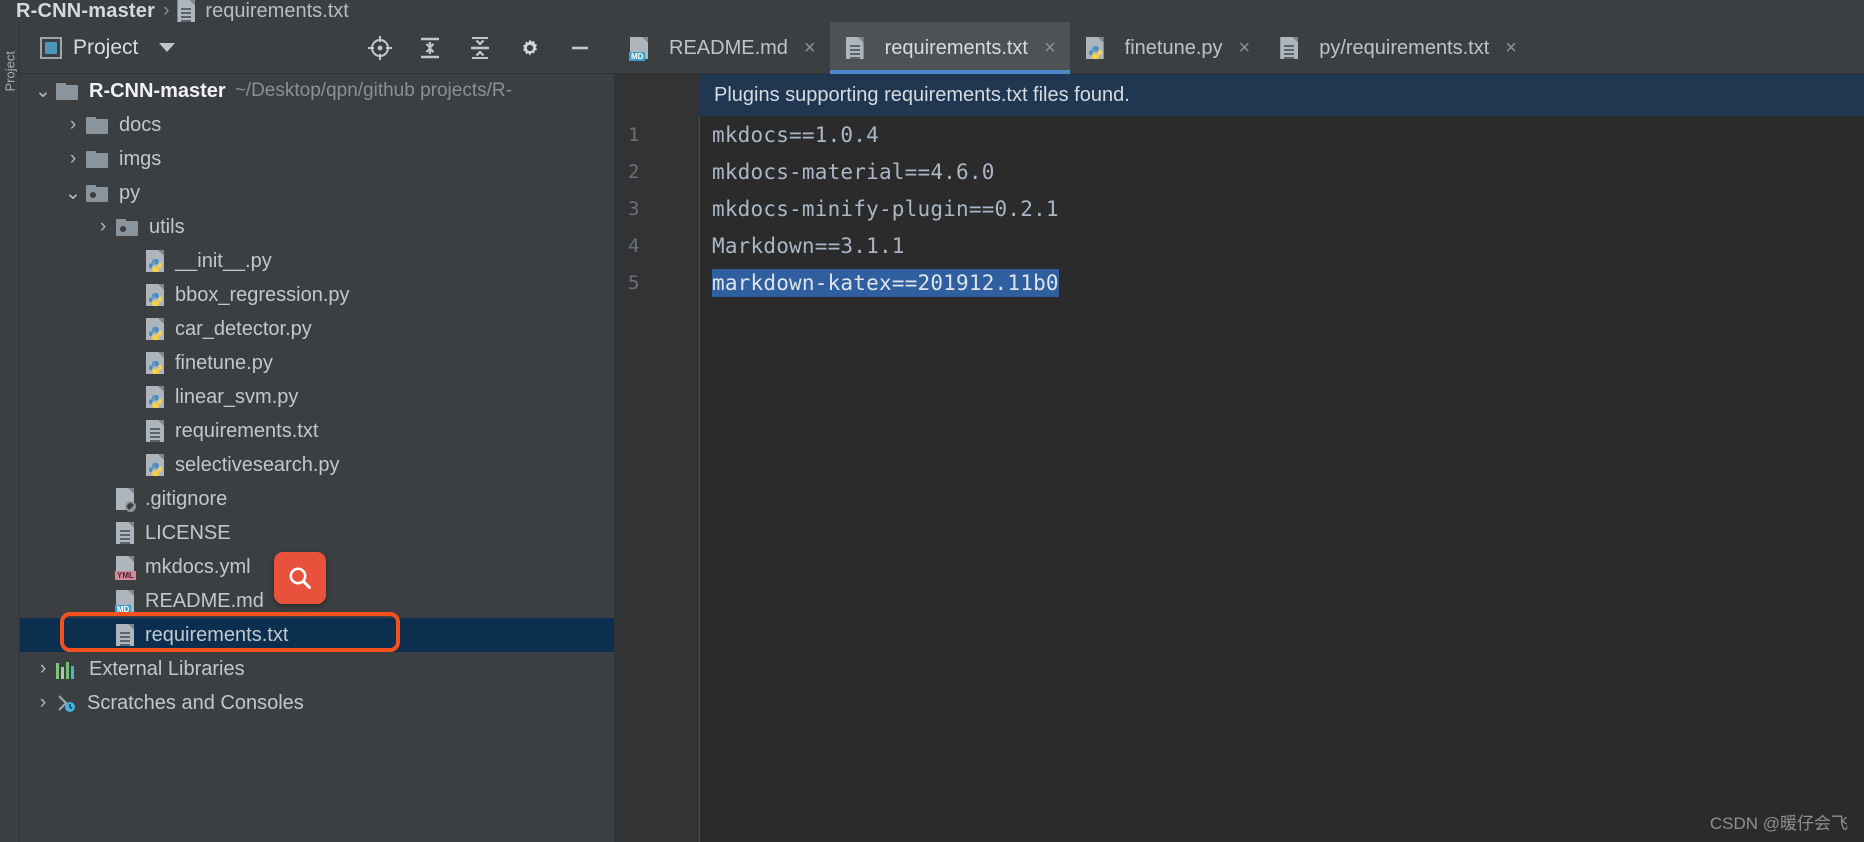  What do you see at coordinates (380, 48) in the screenshot?
I see `locate-in-tree-icon` at bounding box center [380, 48].